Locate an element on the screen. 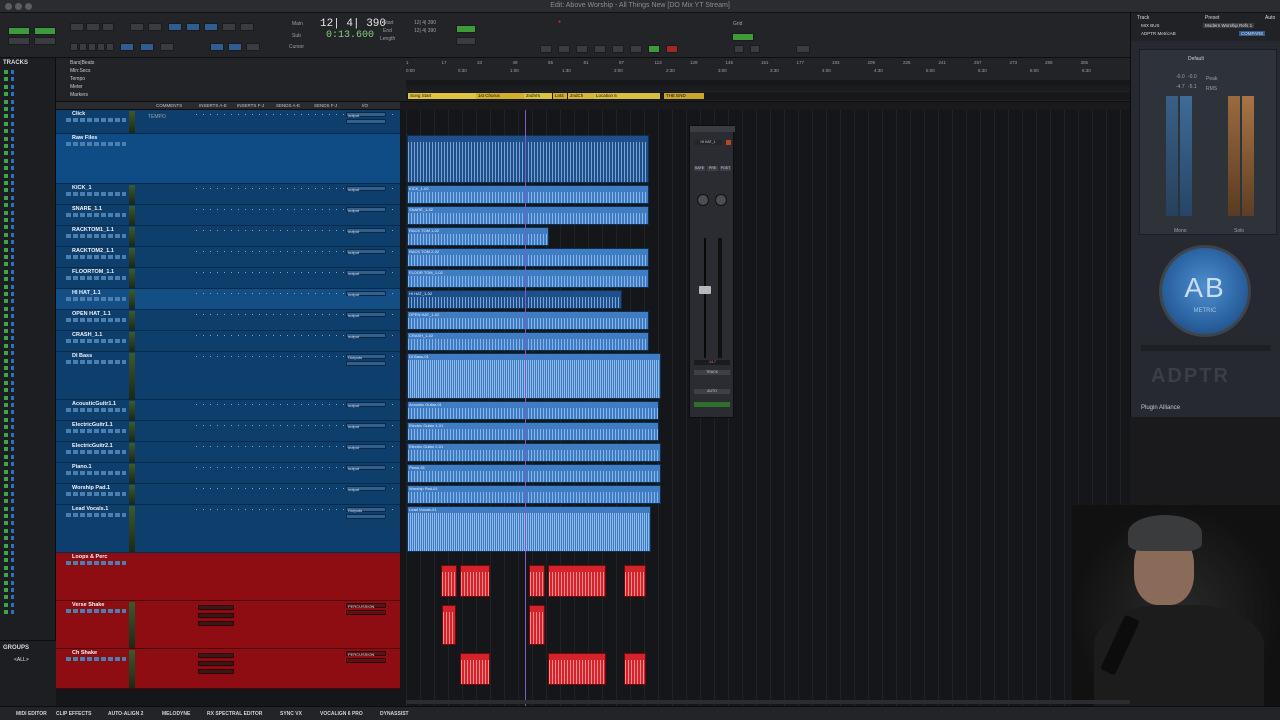 The image size is (1280, 720). audio-clip: HI HAT_1-02 is located at coordinates (514, 299).